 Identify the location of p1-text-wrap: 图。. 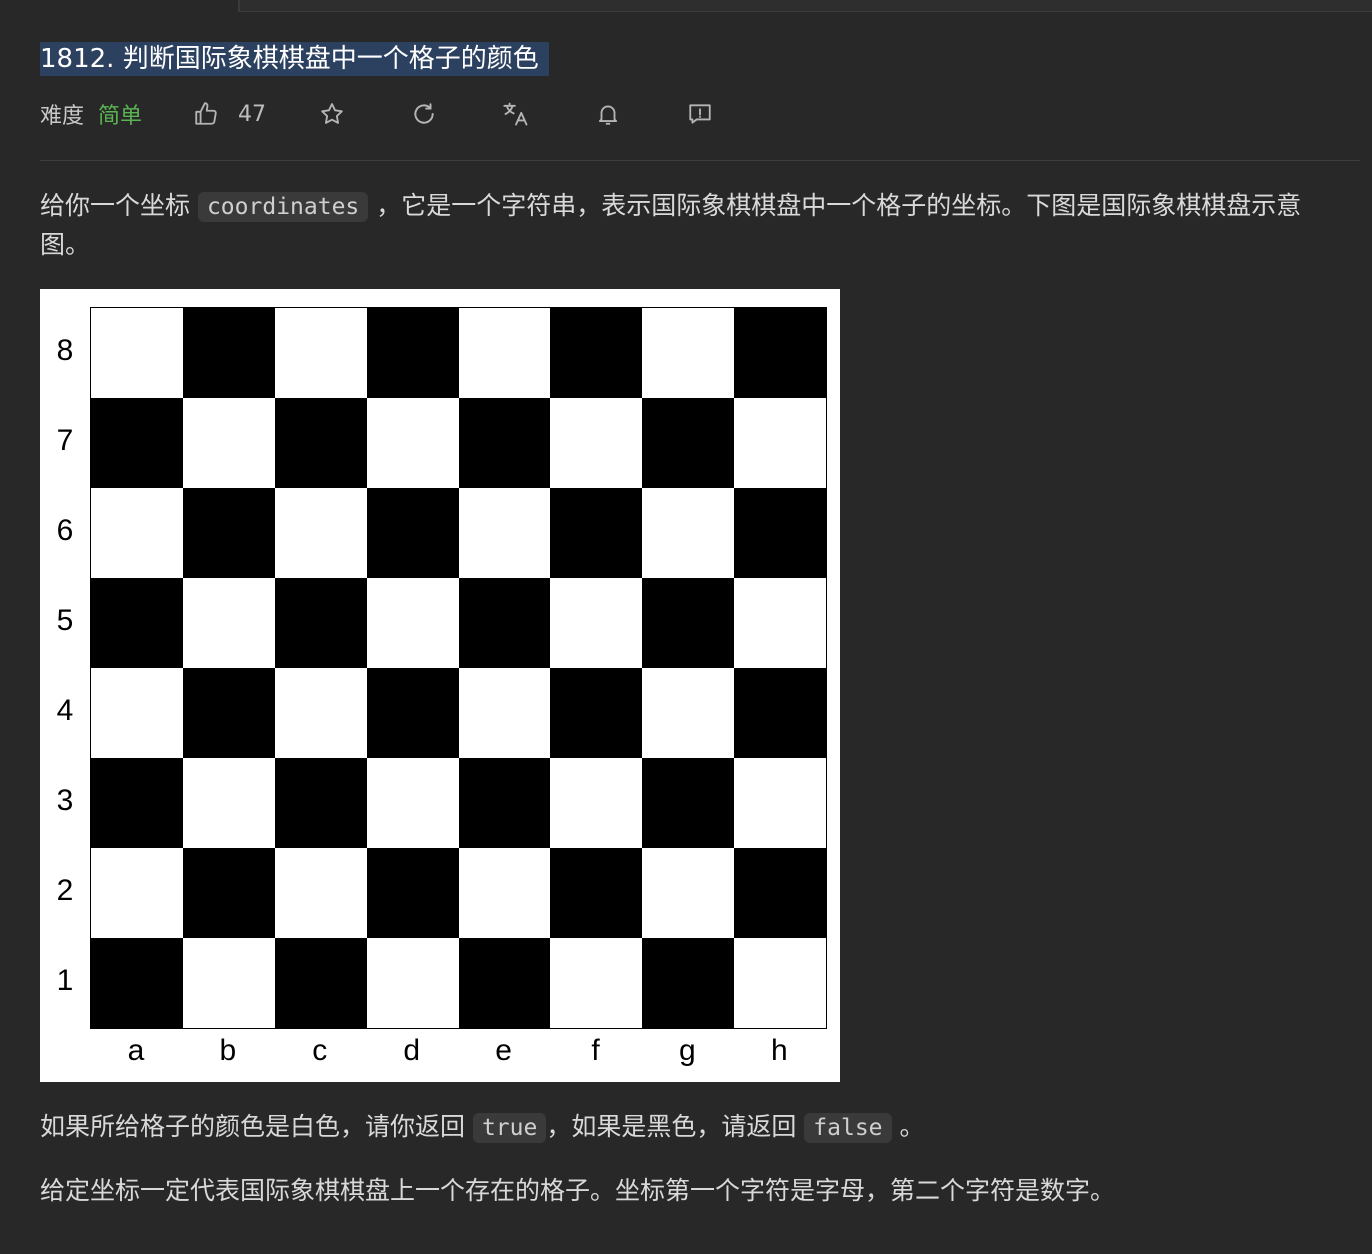
(65, 244).